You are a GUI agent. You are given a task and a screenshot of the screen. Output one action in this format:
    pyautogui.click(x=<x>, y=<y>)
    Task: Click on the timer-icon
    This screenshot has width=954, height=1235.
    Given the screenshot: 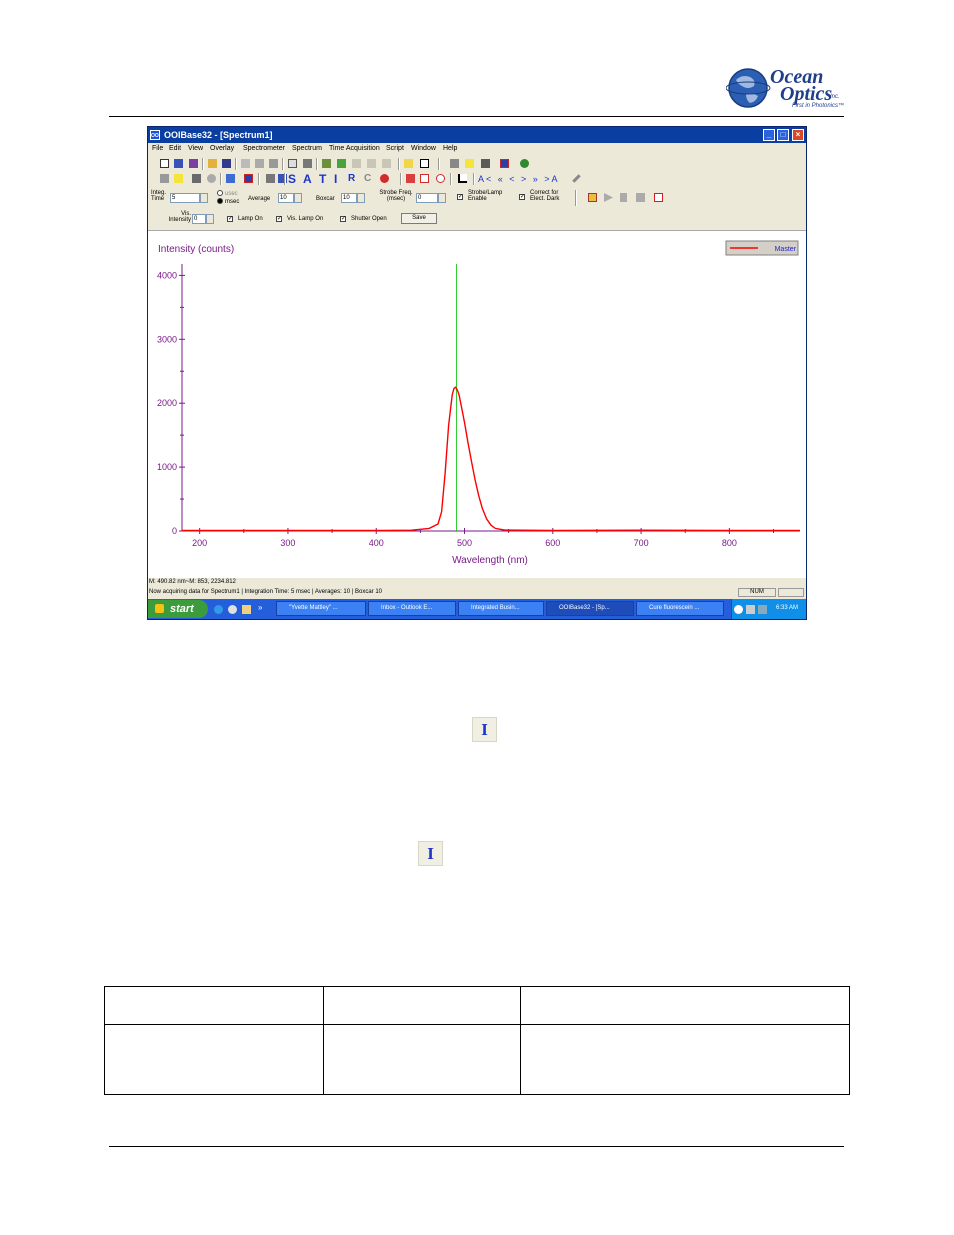 What is the action you would take?
    pyautogui.click(x=592, y=197)
    